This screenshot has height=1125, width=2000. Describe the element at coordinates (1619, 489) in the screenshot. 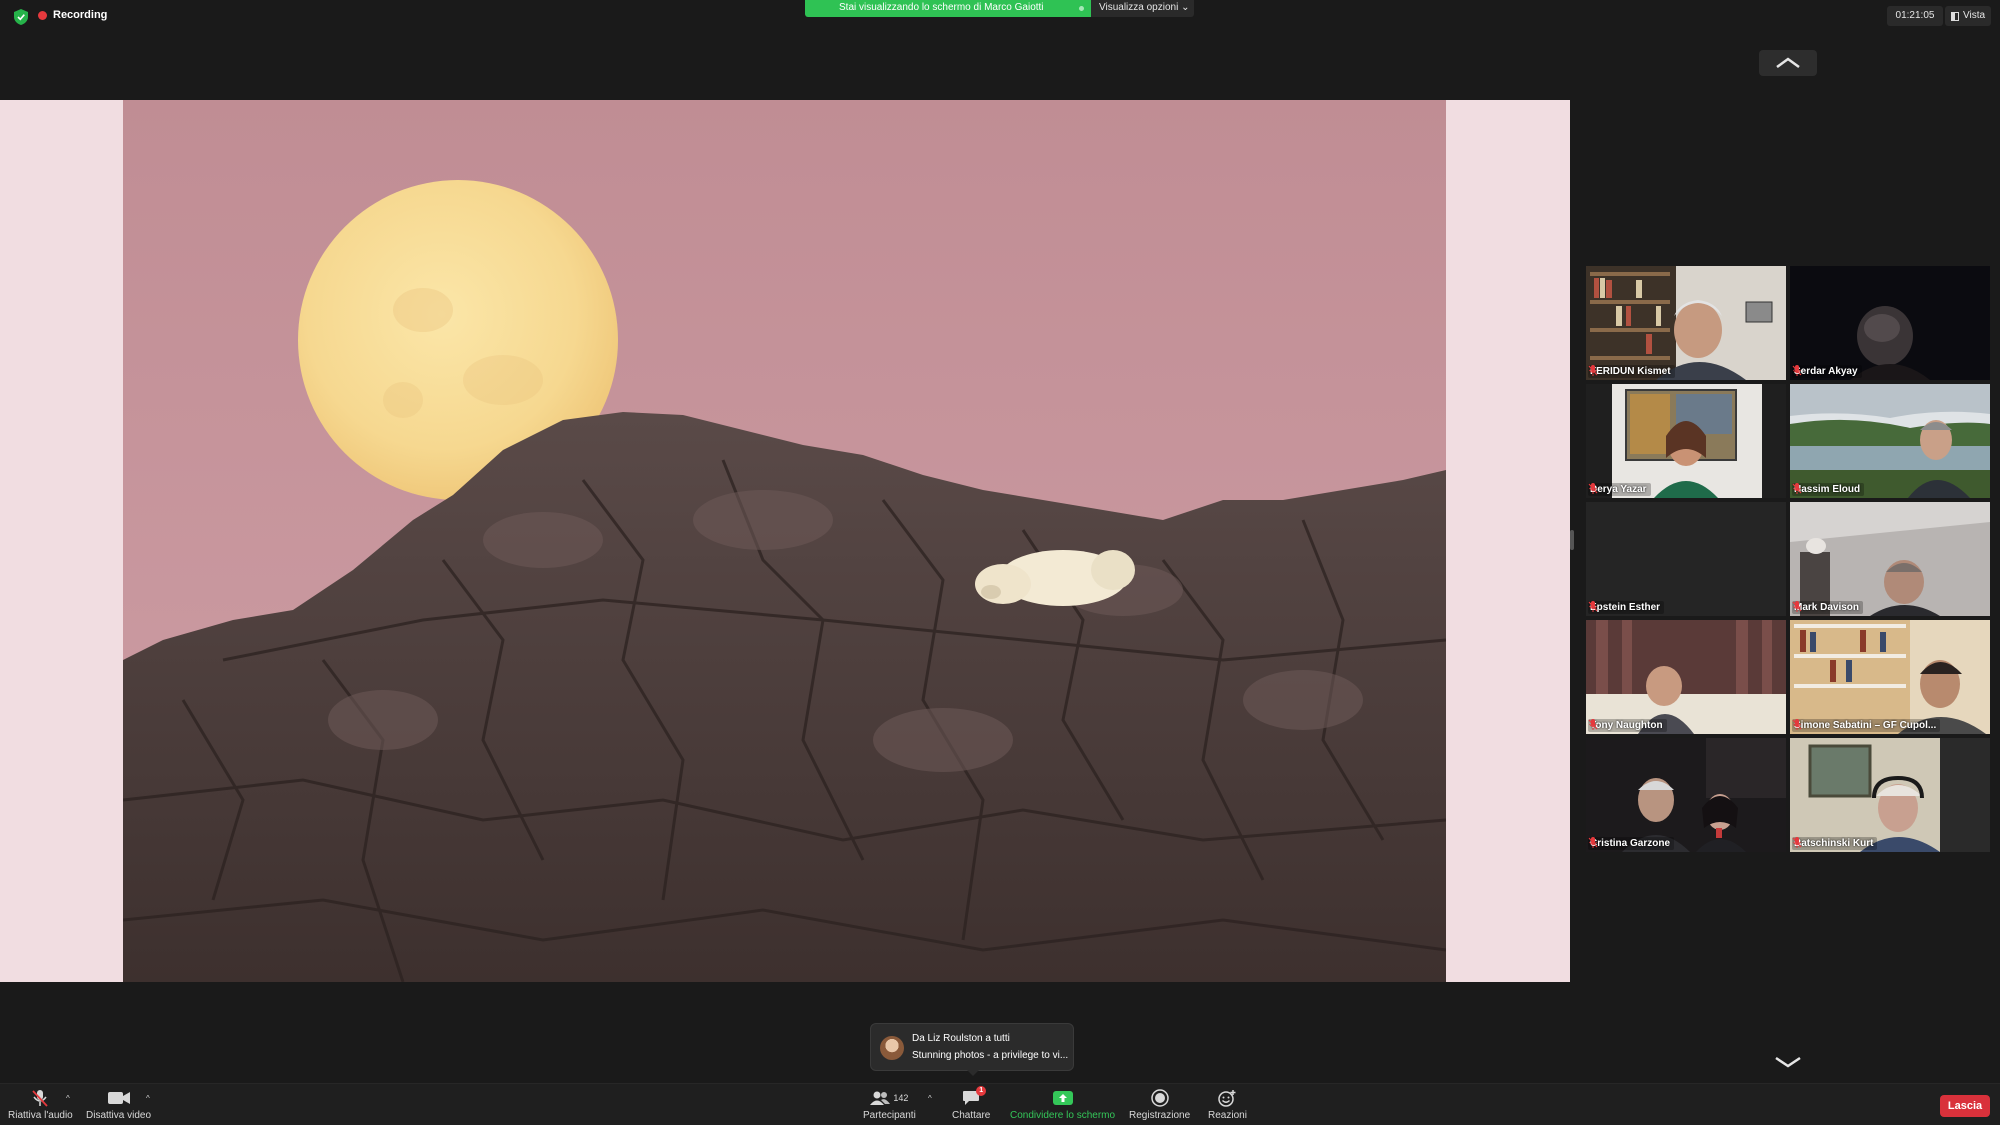

I see `participant-name: Derya Yazar` at that location.